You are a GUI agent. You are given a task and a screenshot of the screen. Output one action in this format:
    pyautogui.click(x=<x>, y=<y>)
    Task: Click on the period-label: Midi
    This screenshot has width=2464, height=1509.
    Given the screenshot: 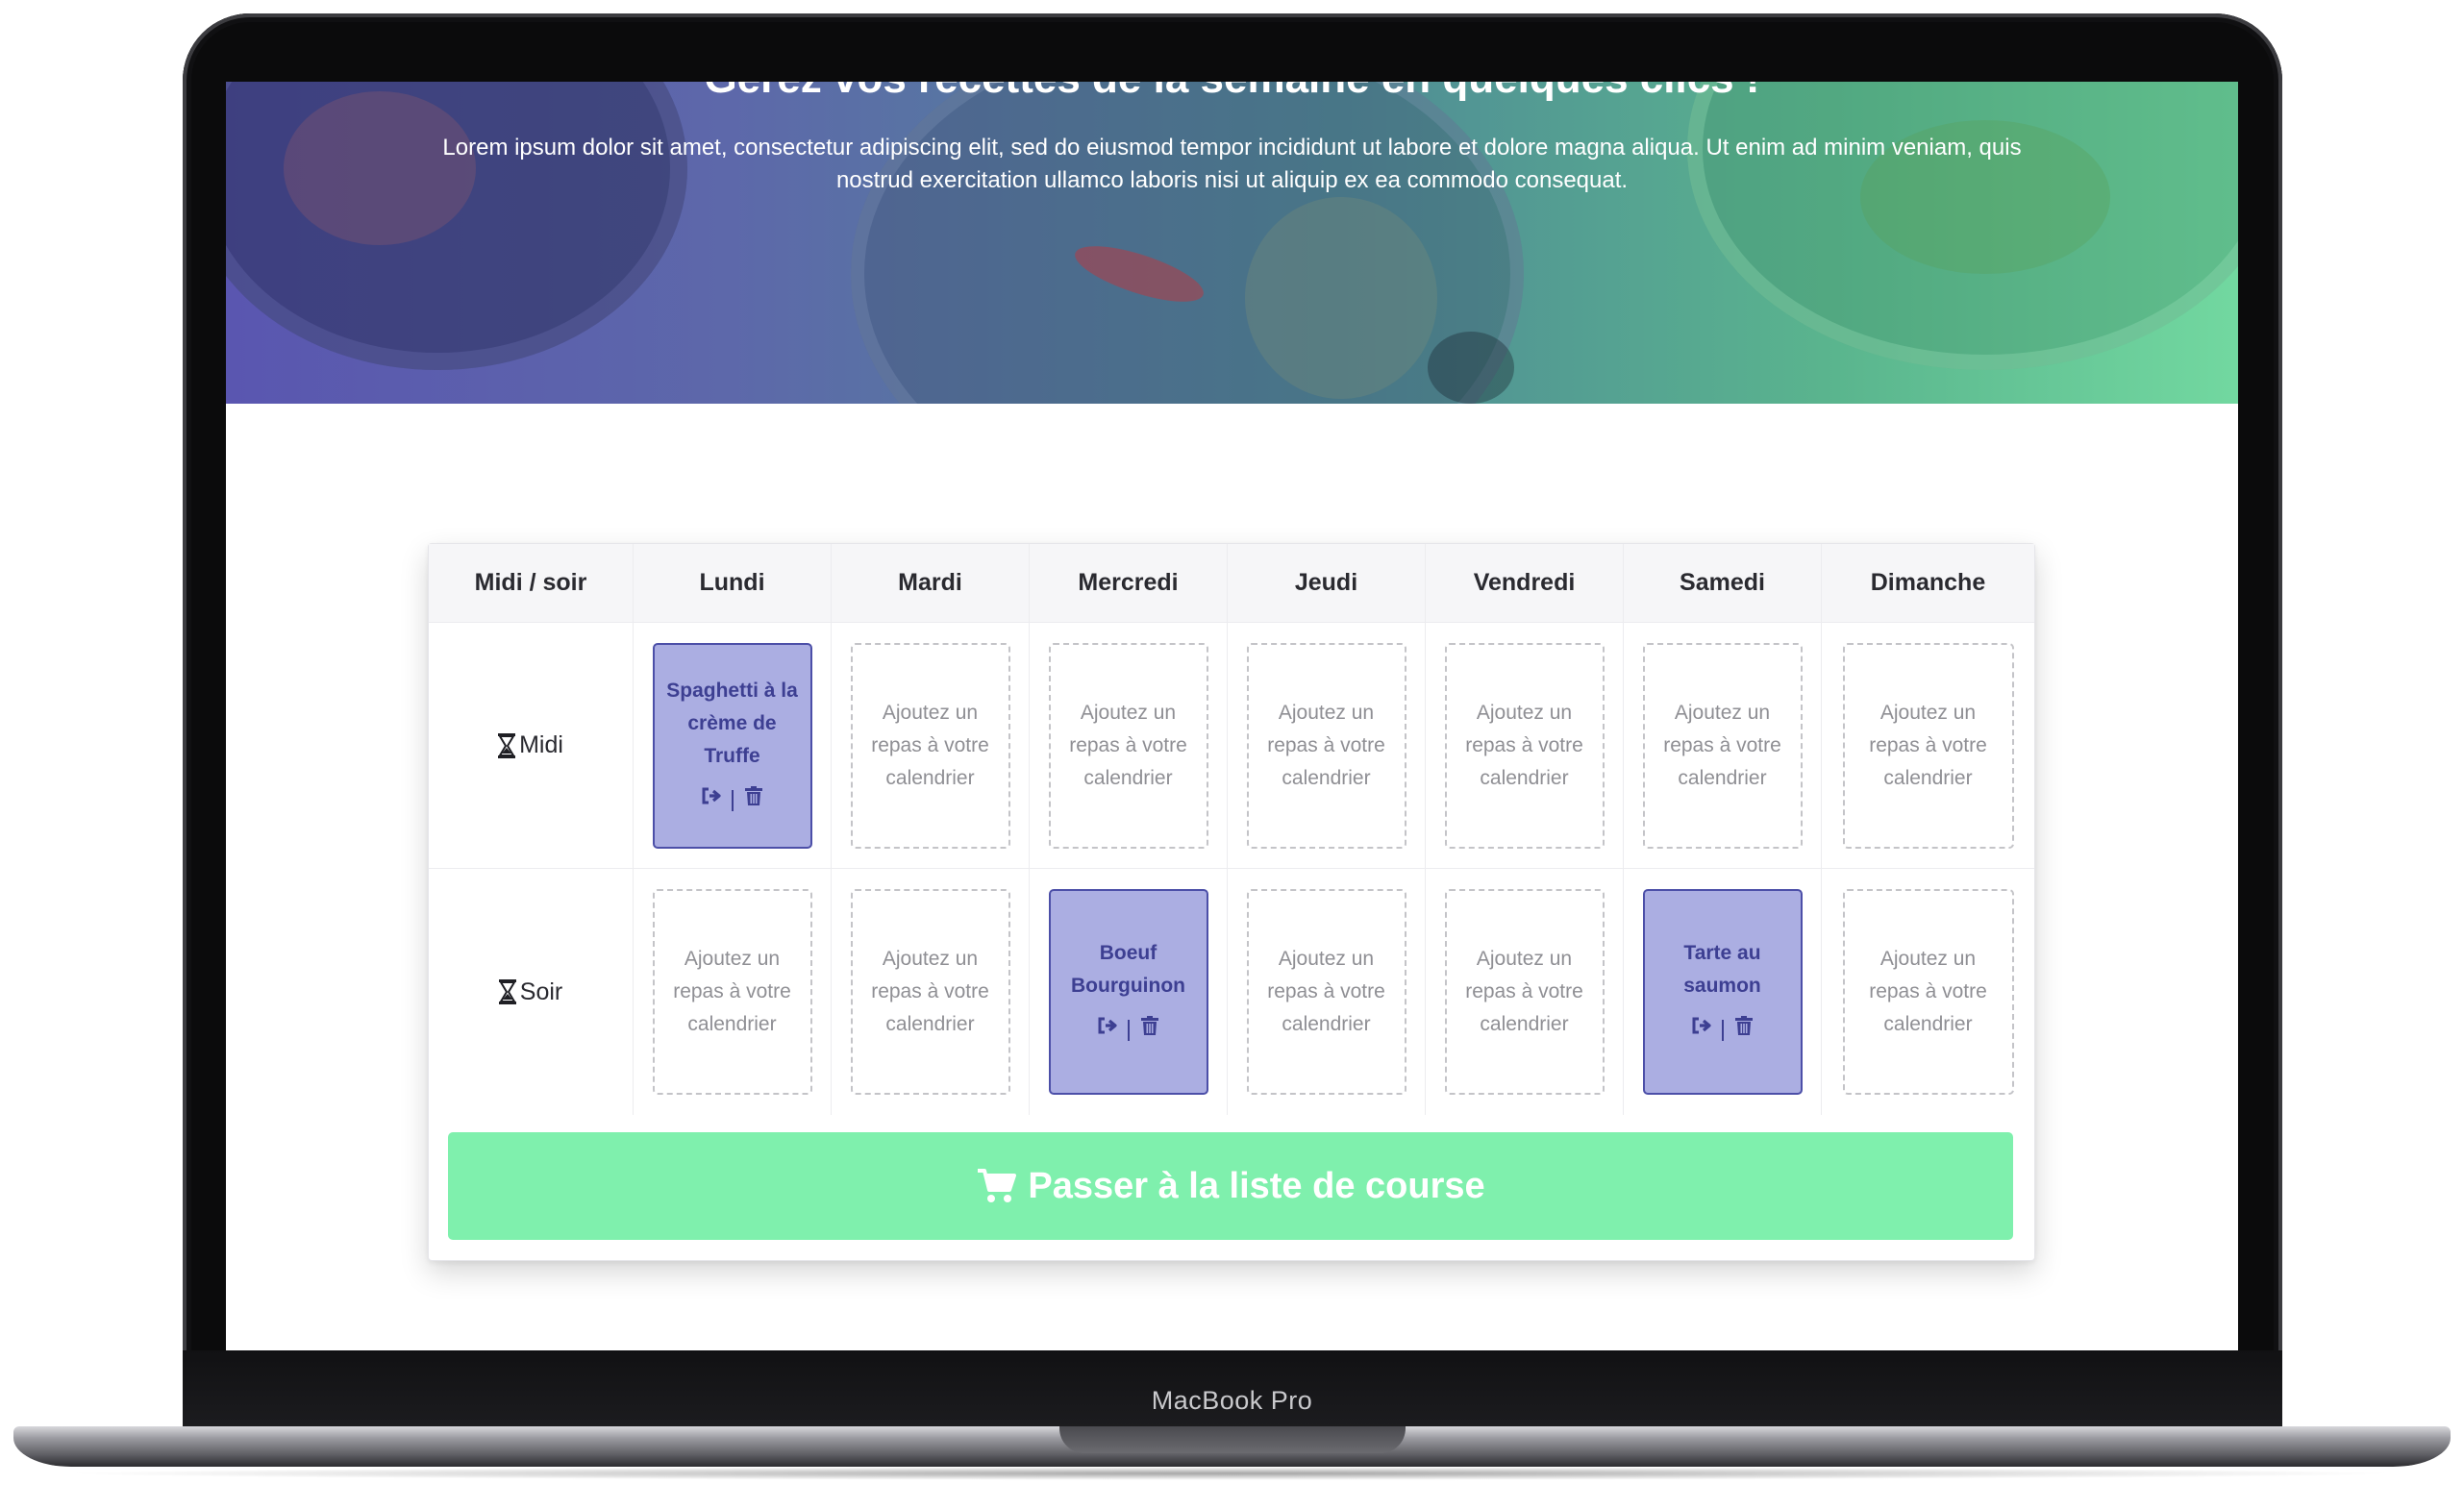 What is the action you would take?
    pyautogui.click(x=530, y=745)
    